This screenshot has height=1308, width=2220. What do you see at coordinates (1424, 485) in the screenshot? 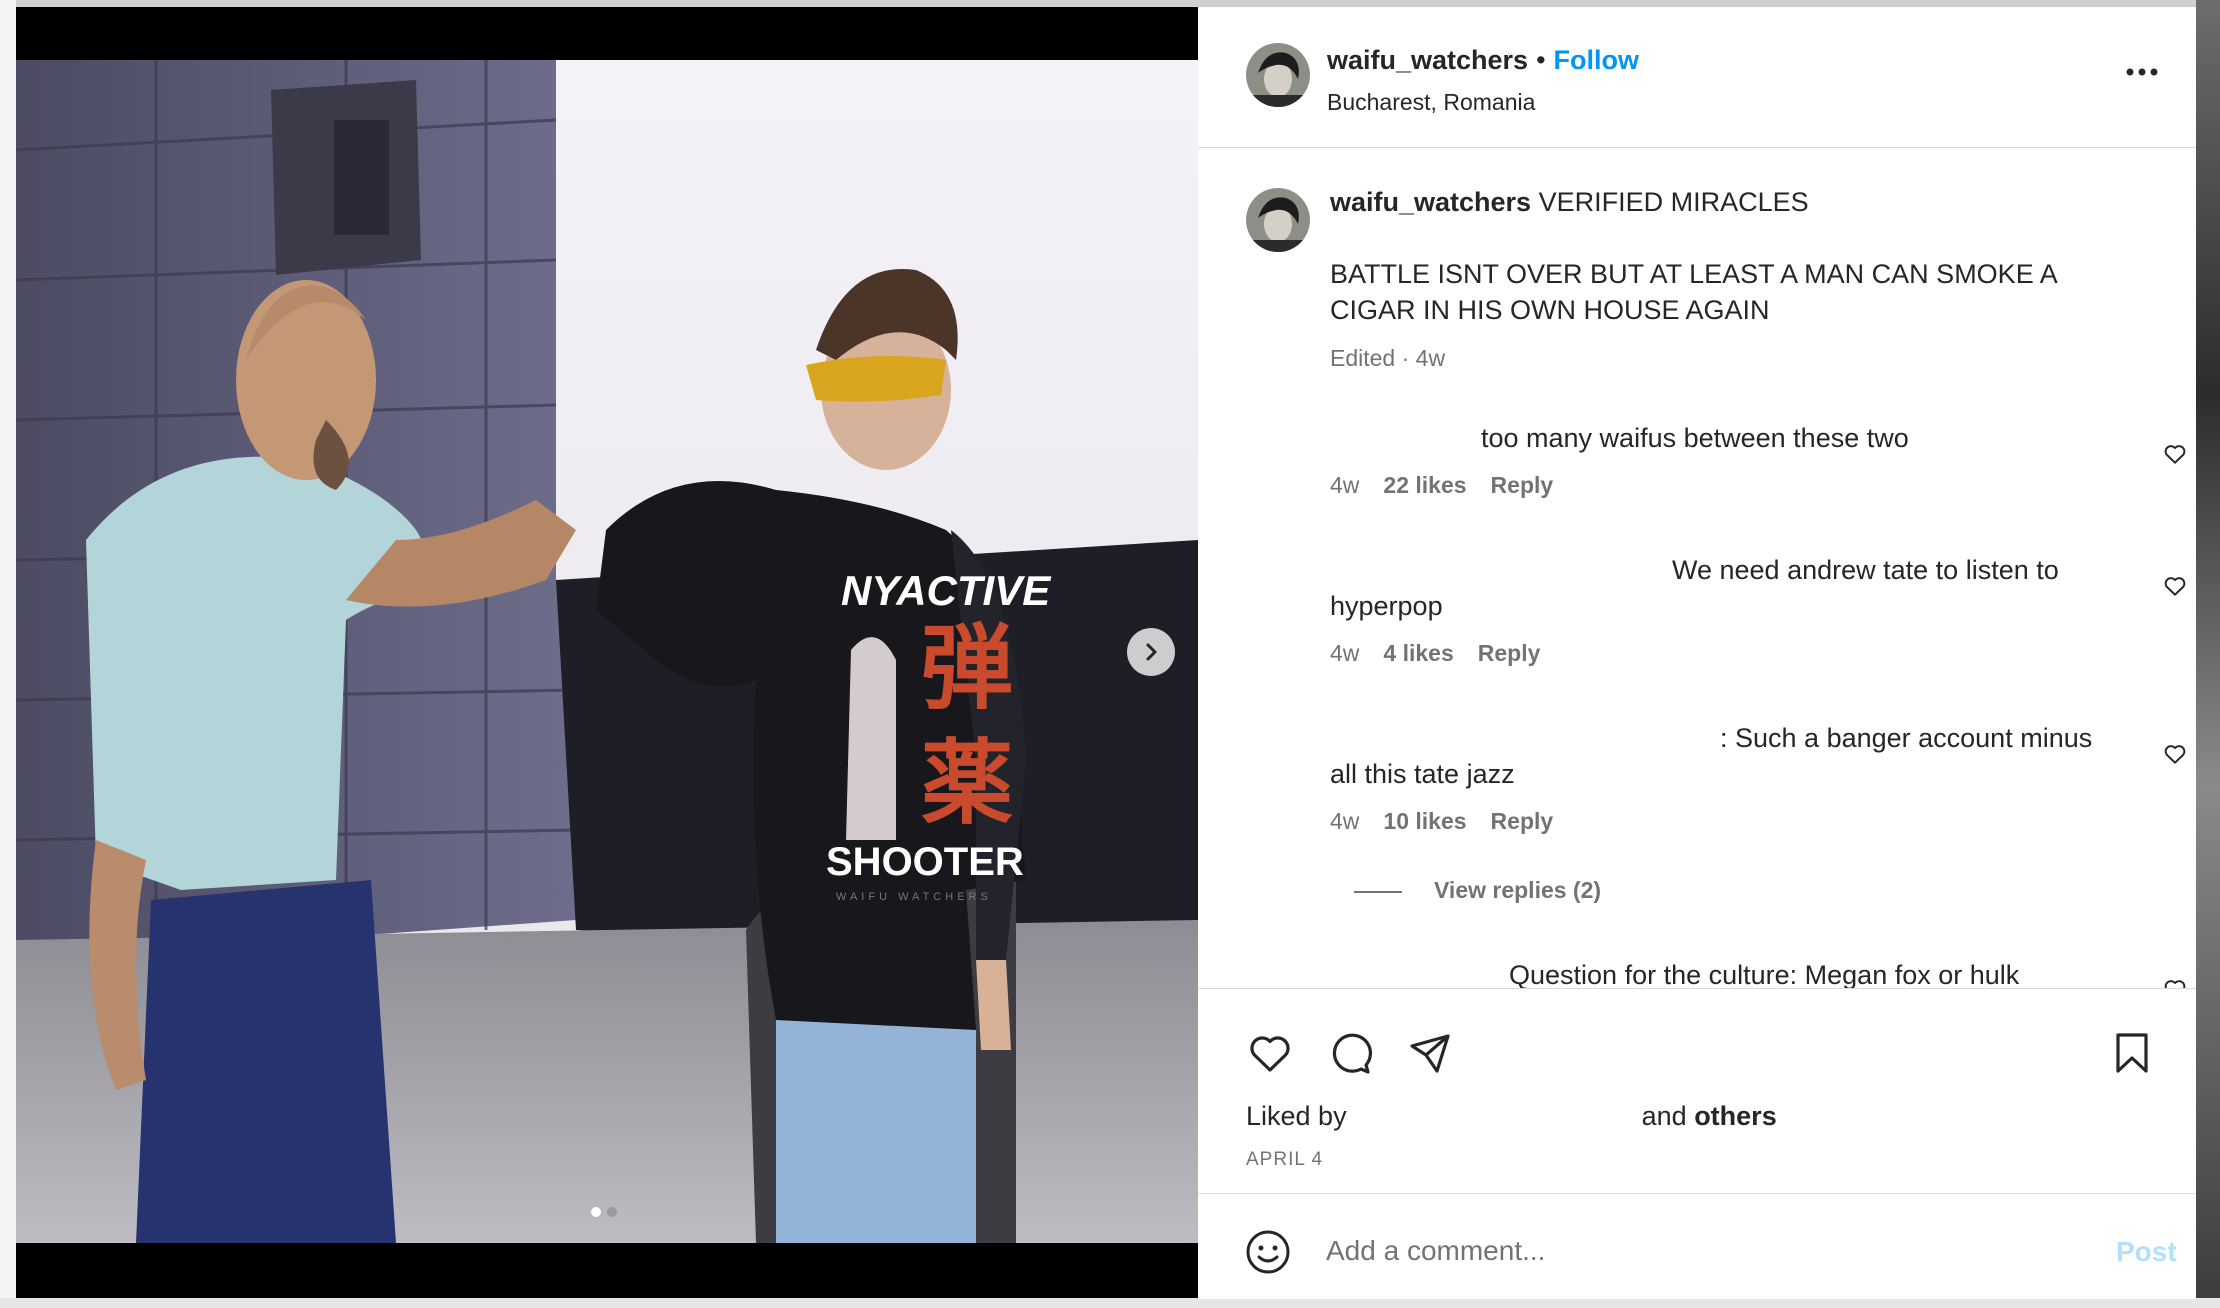
I see `comment-1-likes: 22 likes` at bounding box center [1424, 485].